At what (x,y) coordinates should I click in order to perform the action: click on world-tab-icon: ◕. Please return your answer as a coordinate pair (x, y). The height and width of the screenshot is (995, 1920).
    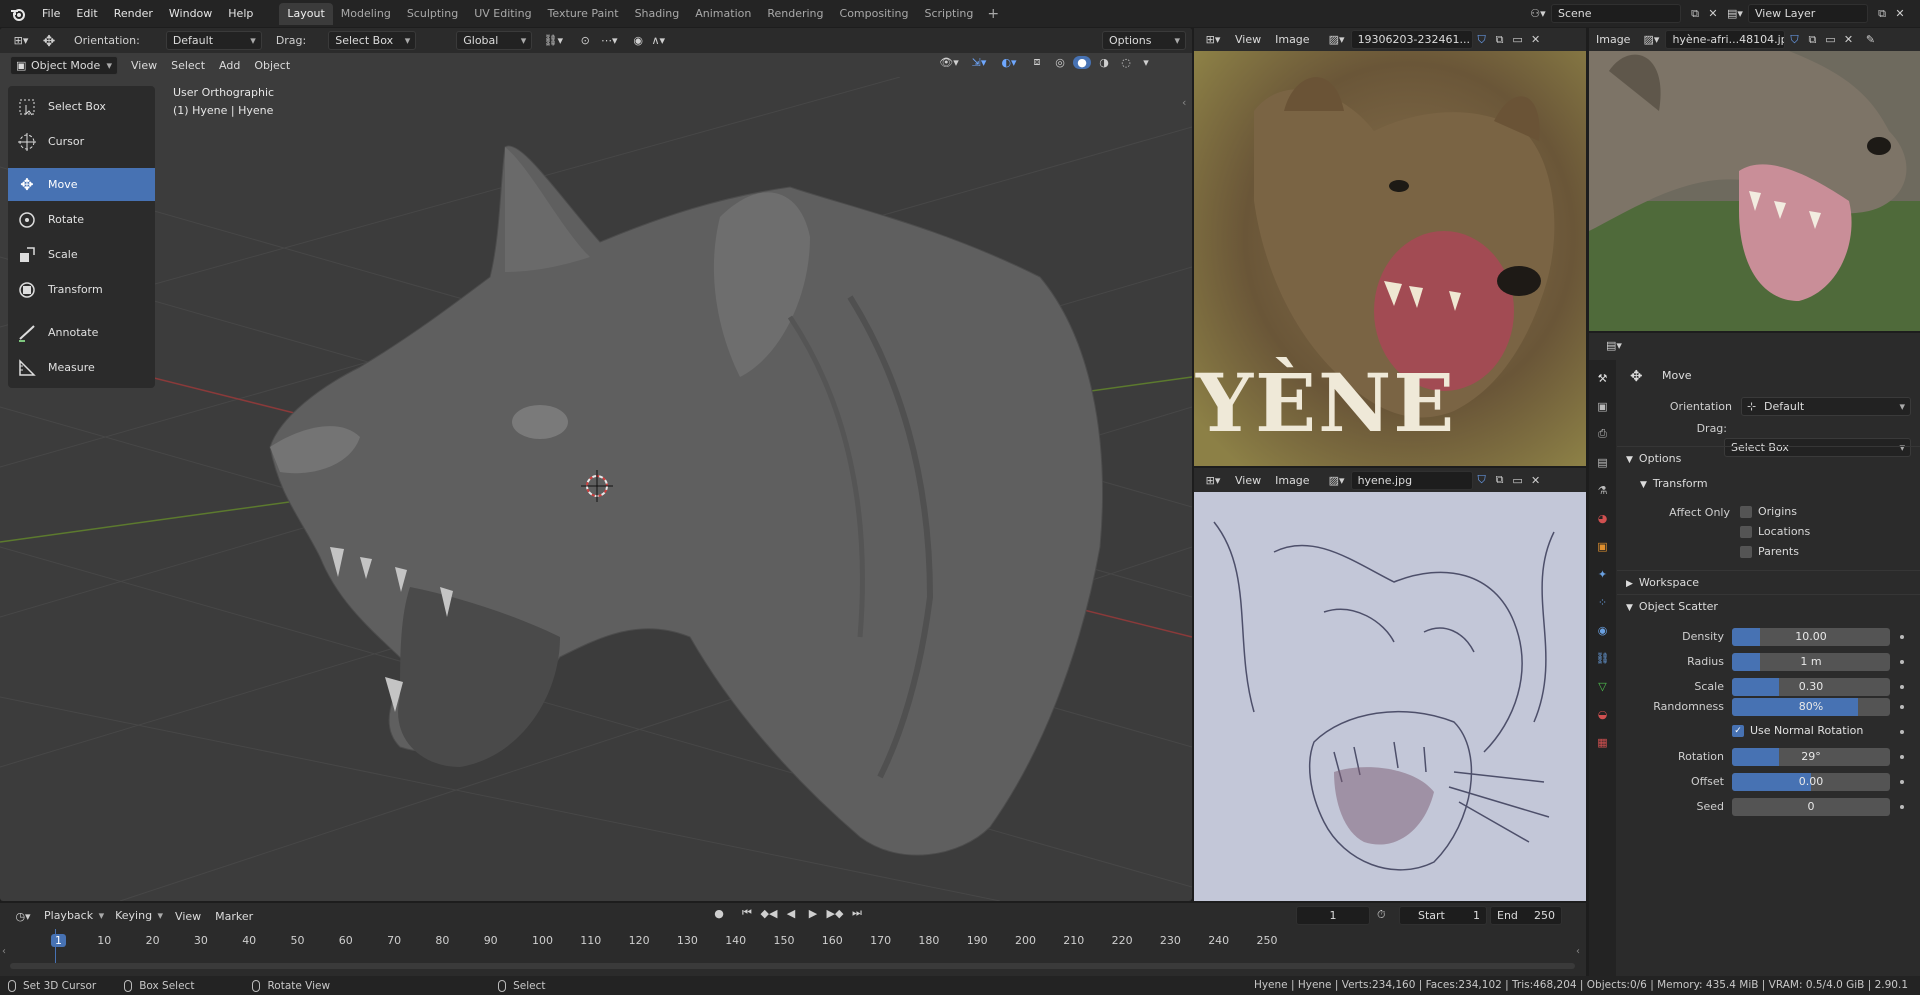
    Looking at the image, I should click on (1602, 518).